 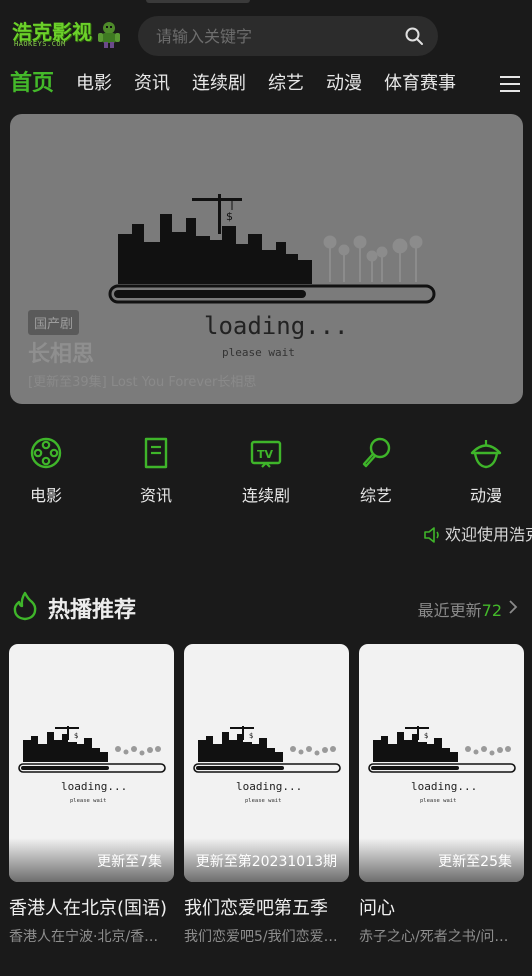 I want to click on speaker-icon, so click(x=431, y=535).